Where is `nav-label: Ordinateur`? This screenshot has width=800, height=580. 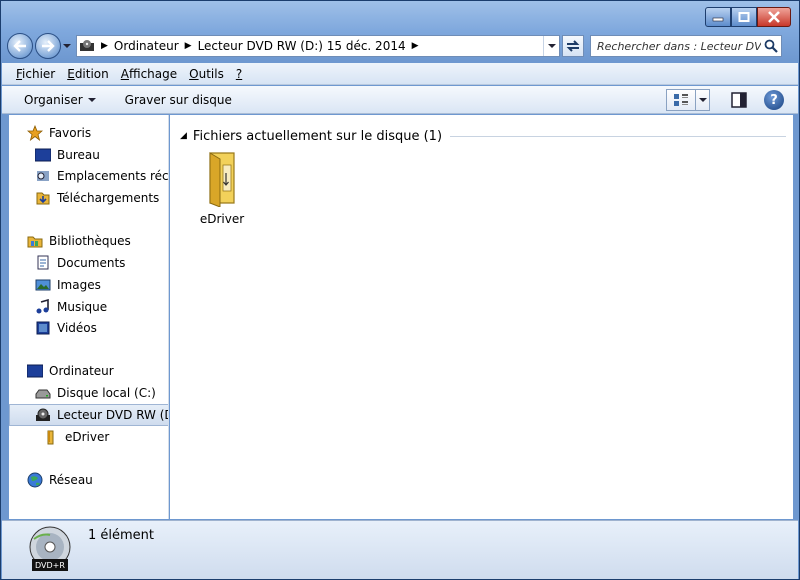 nav-label: Ordinateur is located at coordinates (81, 371).